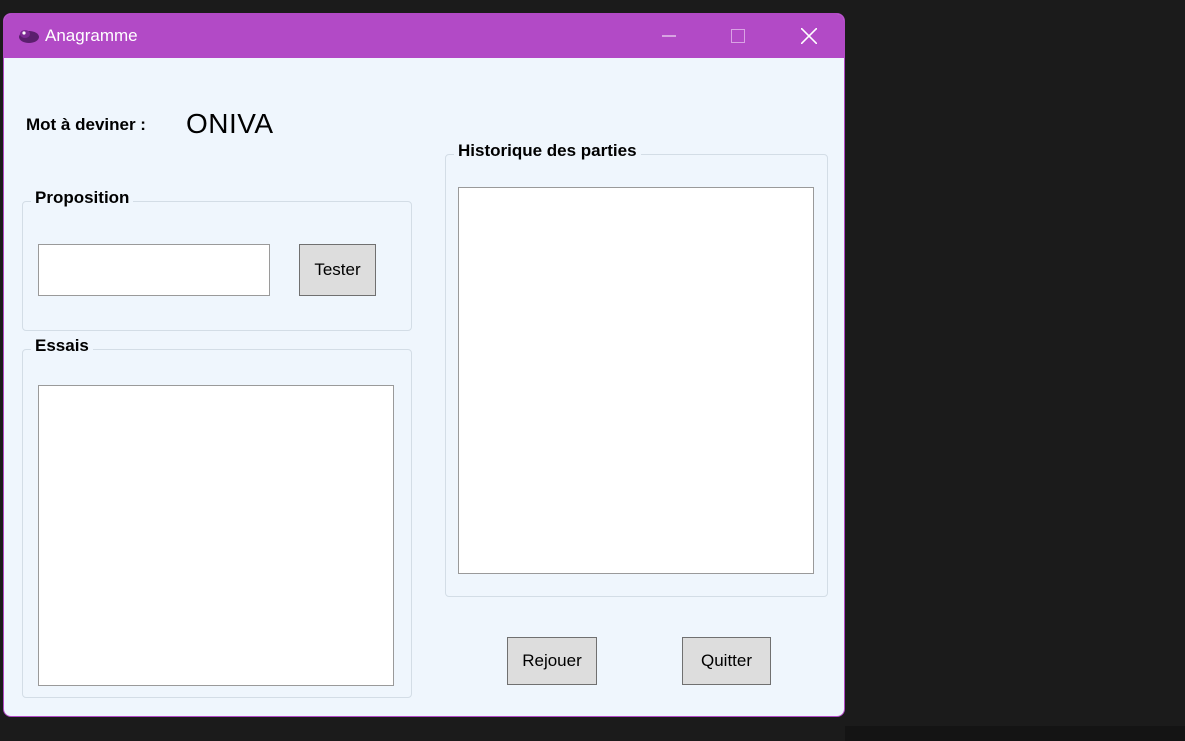 The width and height of the screenshot is (1185, 741). What do you see at coordinates (552, 661) in the screenshot?
I see `replay-button: Rejouer` at bounding box center [552, 661].